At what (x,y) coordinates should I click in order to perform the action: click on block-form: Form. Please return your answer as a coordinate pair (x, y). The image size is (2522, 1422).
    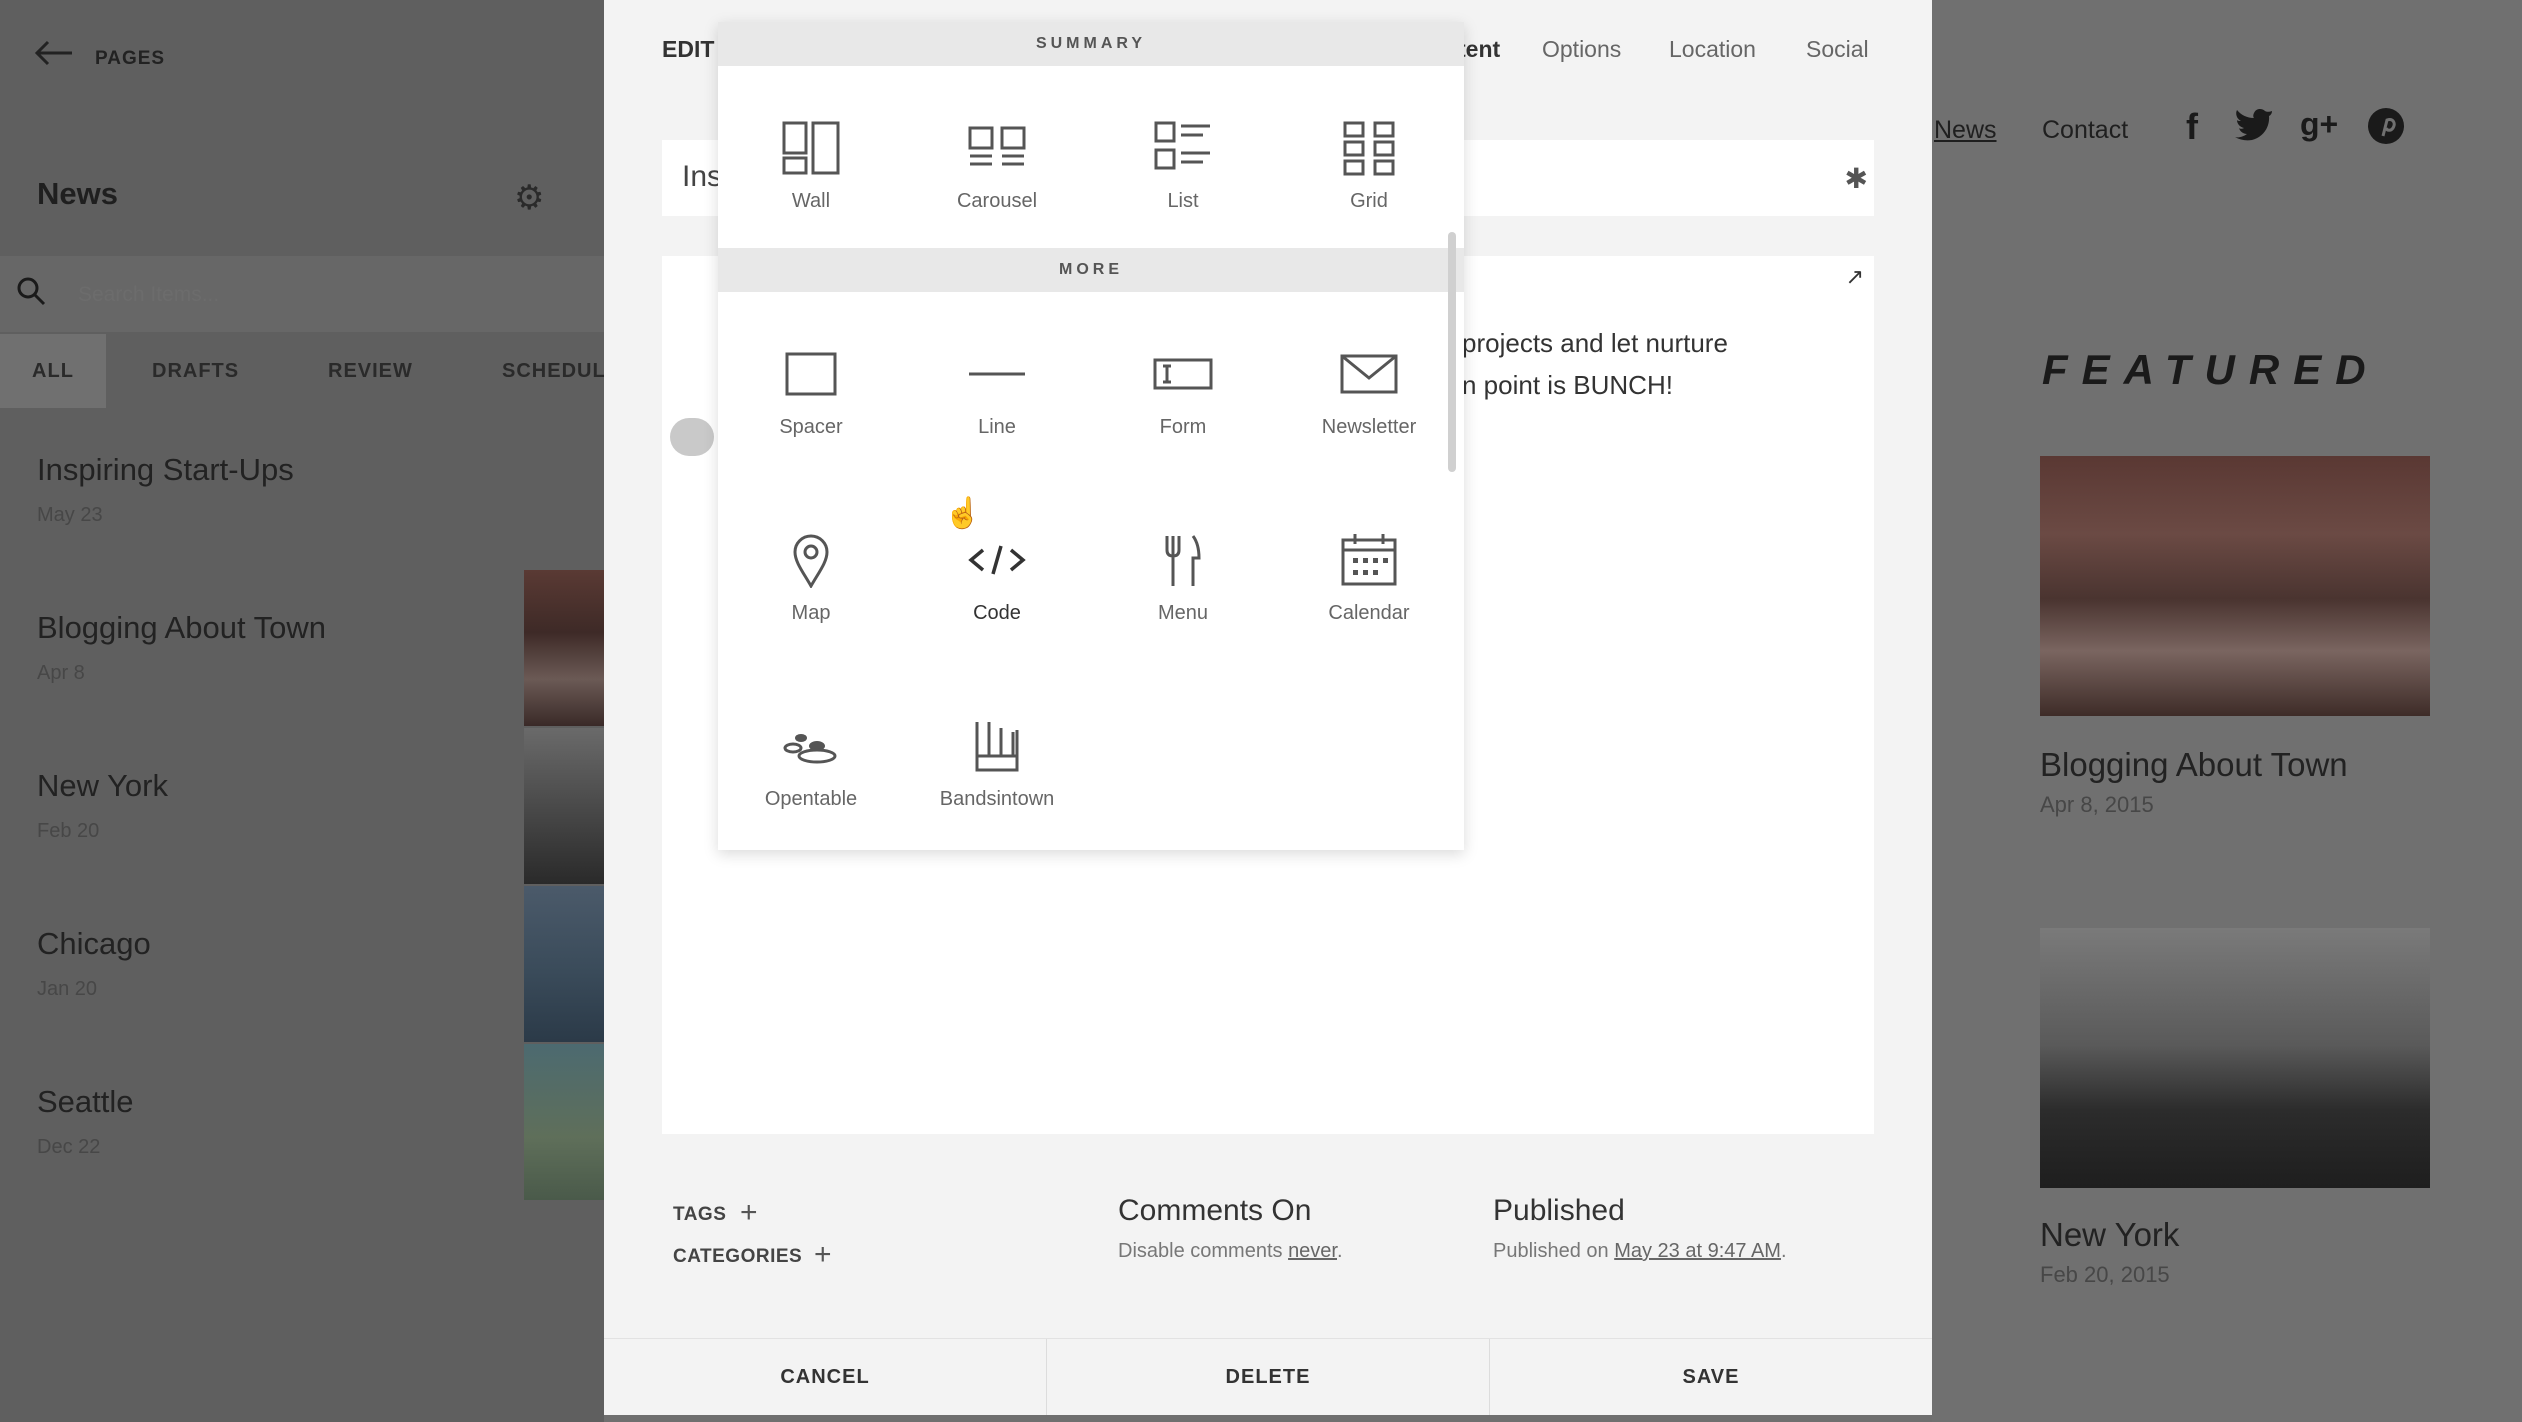
    Looking at the image, I should click on (1183, 404).